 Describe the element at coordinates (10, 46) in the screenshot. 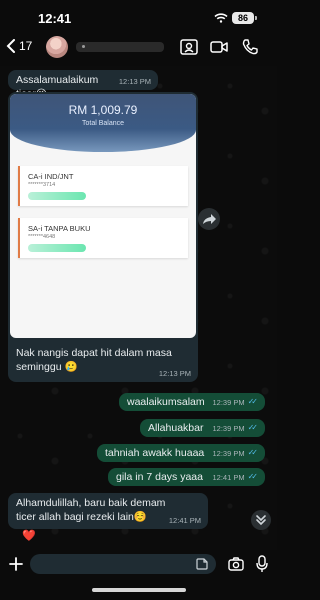

I see `chevron-left-icon` at that location.